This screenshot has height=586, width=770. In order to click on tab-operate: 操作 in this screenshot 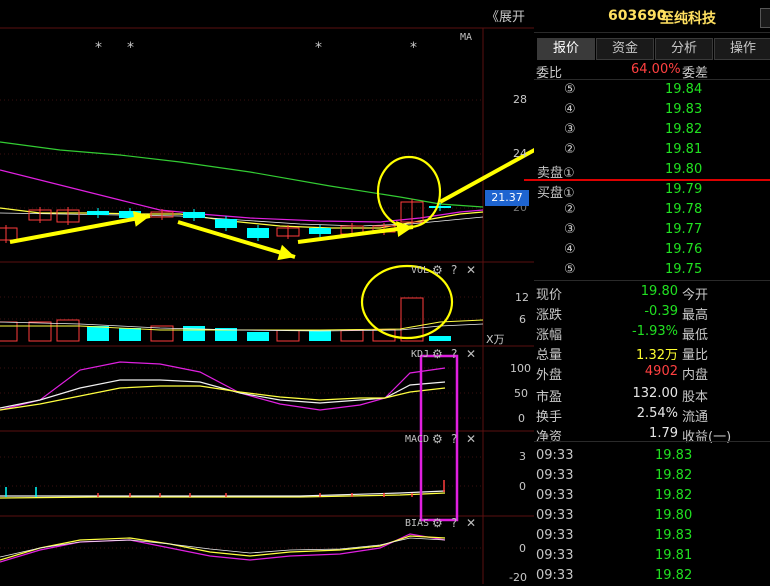, I will do `click(742, 49)`.